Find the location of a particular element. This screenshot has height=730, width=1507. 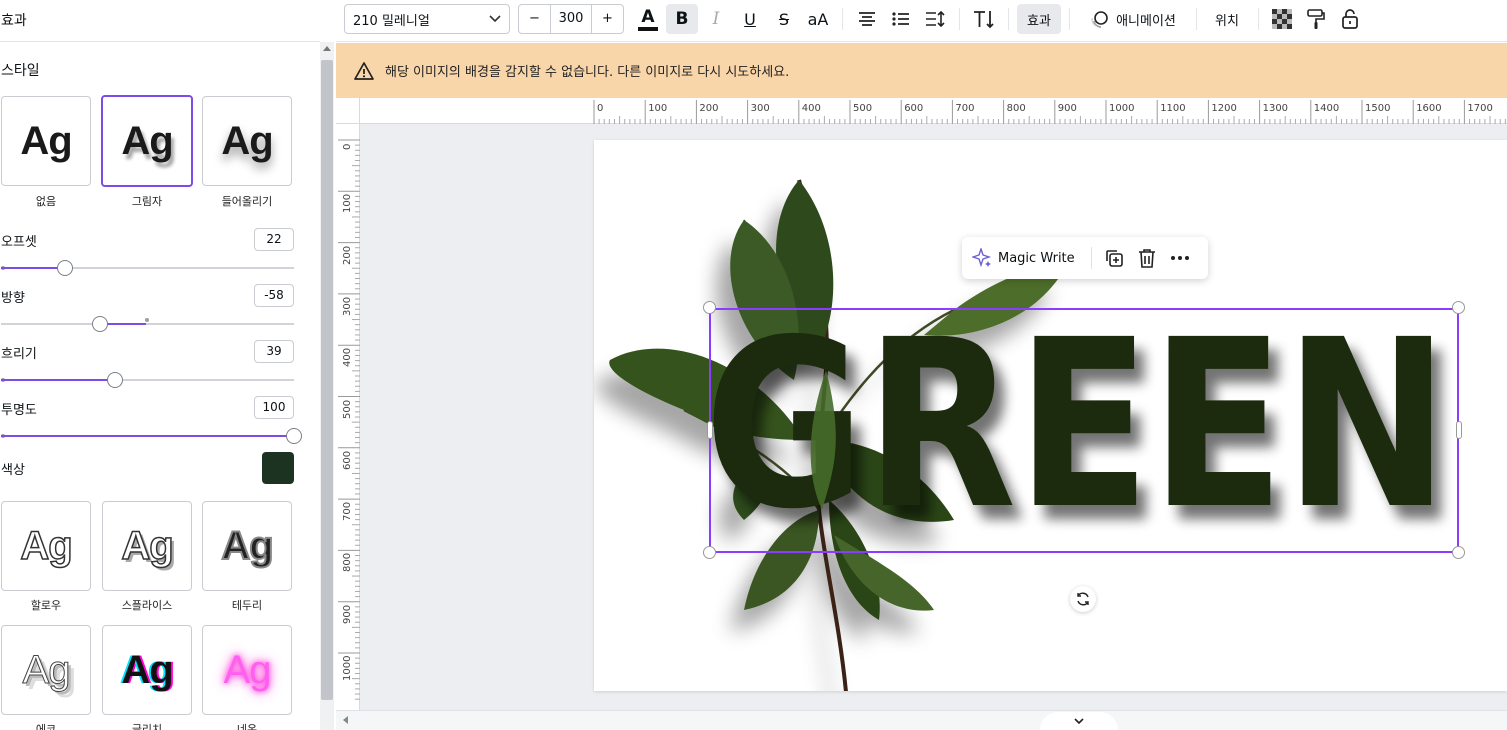

shadow-color-swatch is located at coordinates (278, 468).